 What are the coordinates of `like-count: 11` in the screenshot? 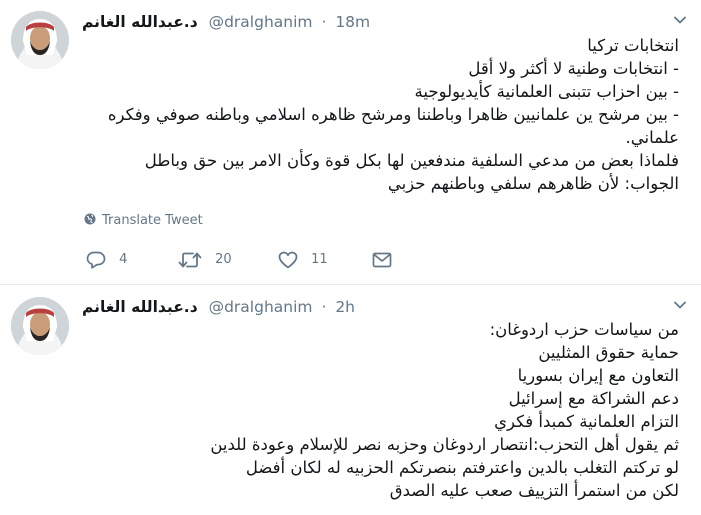 It's located at (319, 259).